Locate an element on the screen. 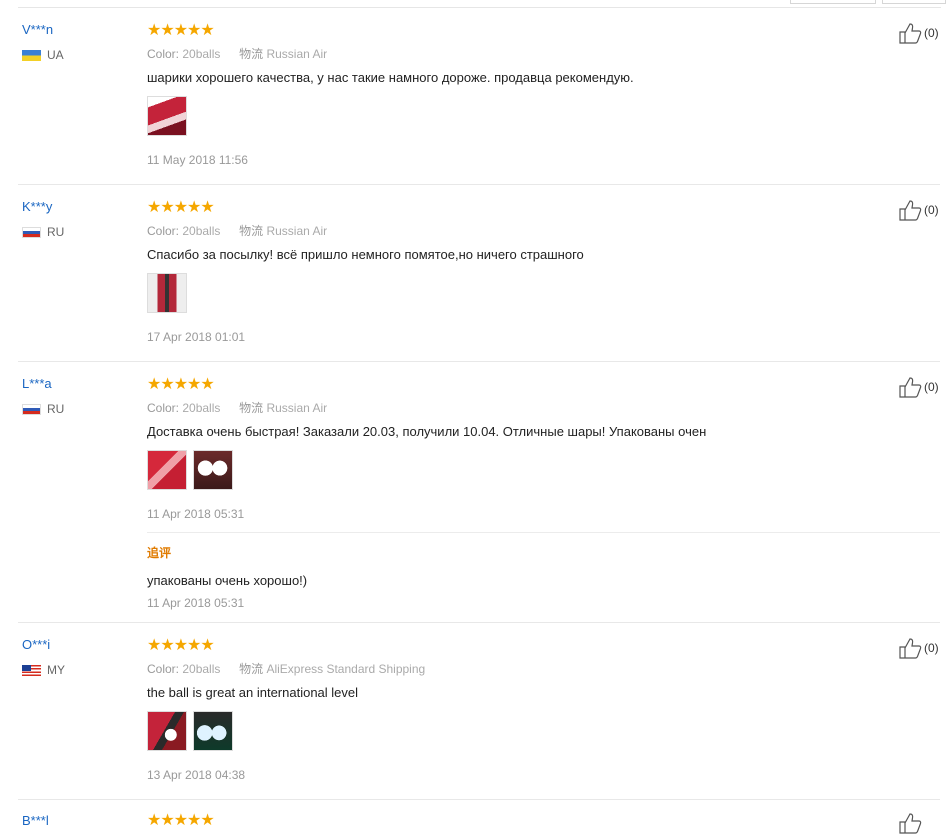 This screenshot has width=947, height=834. country-code: UA is located at coordinates (55, 55).